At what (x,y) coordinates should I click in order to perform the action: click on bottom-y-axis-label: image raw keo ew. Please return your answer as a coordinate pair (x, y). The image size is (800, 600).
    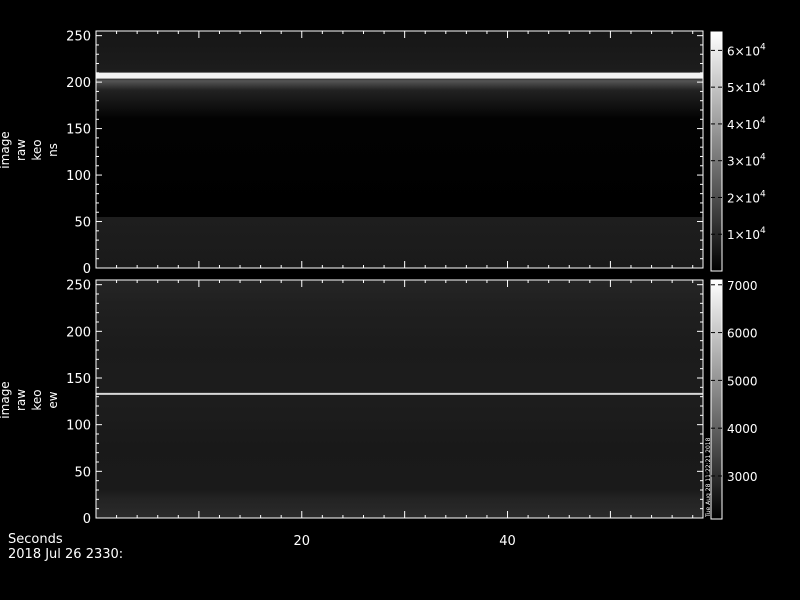
    Looking at the image, I should click on (30, 399).